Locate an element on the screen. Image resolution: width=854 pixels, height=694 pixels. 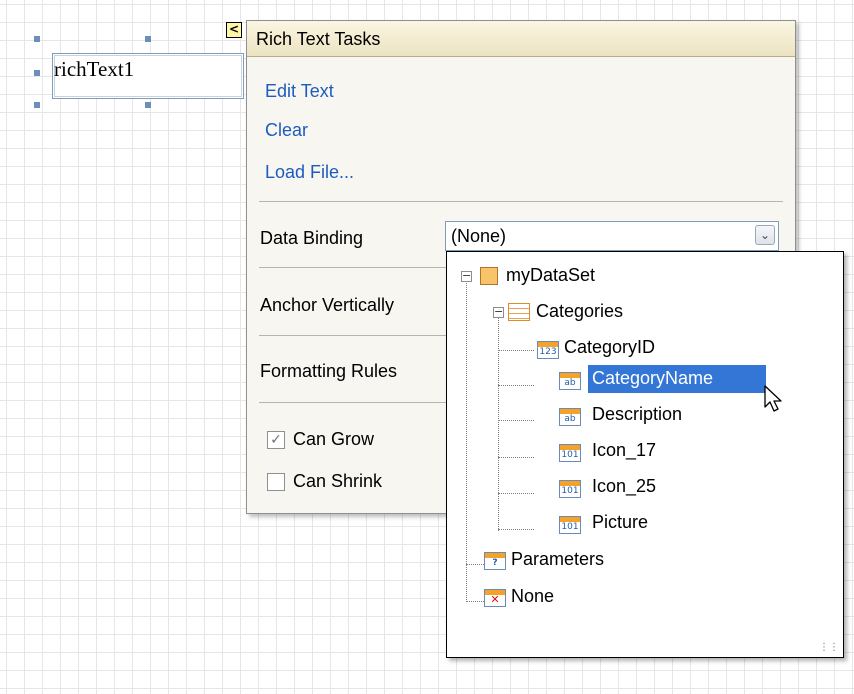
database-icon is located at coordinates (489, 276).